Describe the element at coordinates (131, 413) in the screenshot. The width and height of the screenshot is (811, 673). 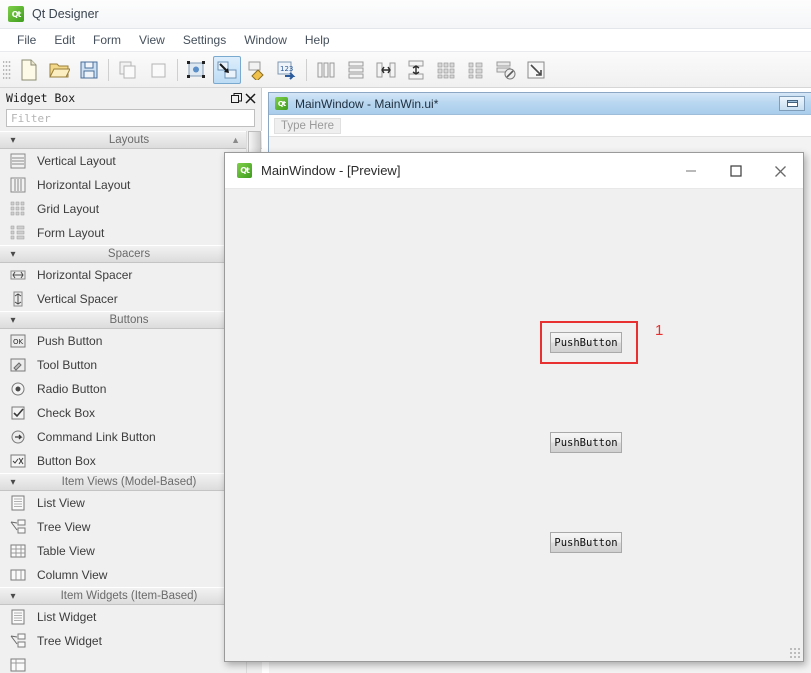
I see `widget-item-check-box: Check Box` at that location.